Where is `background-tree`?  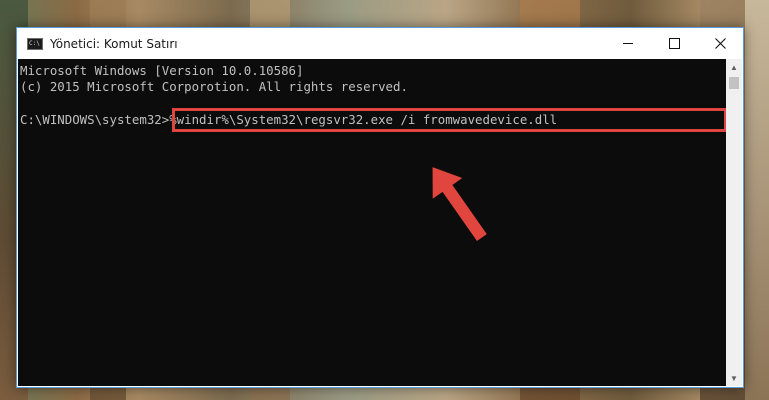 background-tree is located at coordinates (757, 200).